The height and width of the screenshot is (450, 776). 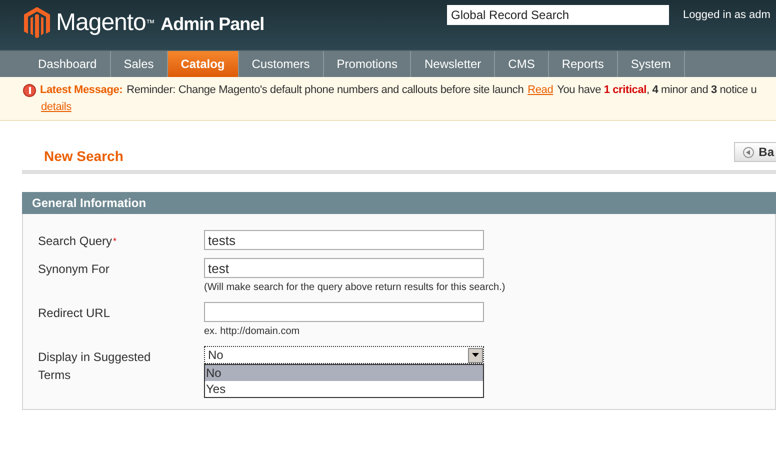 What do you see at coordinates (81, 90) in the screenshot?
I see `message-label: Latest Message:` at bounding box center [81, 90].